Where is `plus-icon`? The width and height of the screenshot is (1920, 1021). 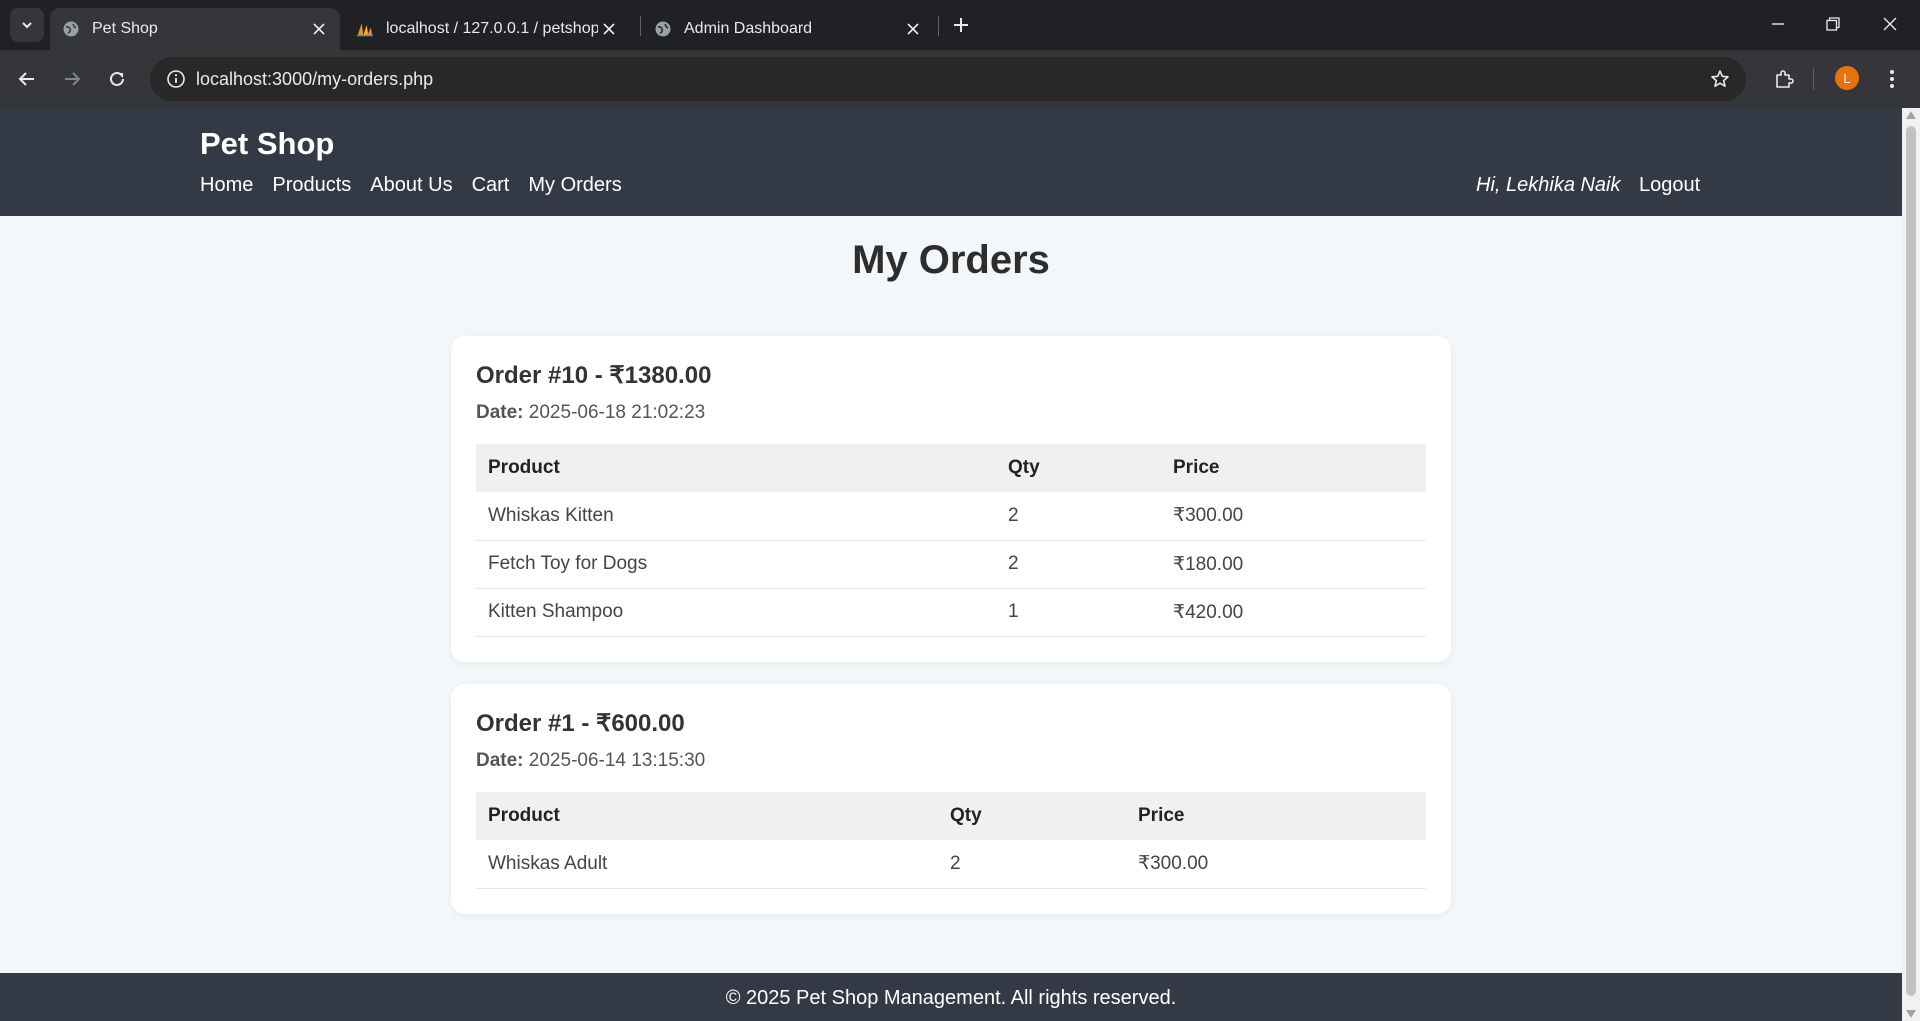
plus-icon is located at coordinates (961, 25).